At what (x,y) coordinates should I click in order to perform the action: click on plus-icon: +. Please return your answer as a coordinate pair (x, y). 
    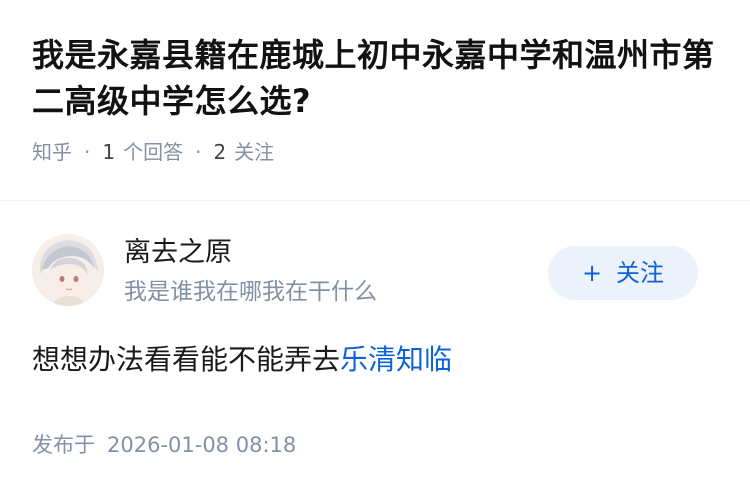
    Looking at the image, I should click on (592, 273).